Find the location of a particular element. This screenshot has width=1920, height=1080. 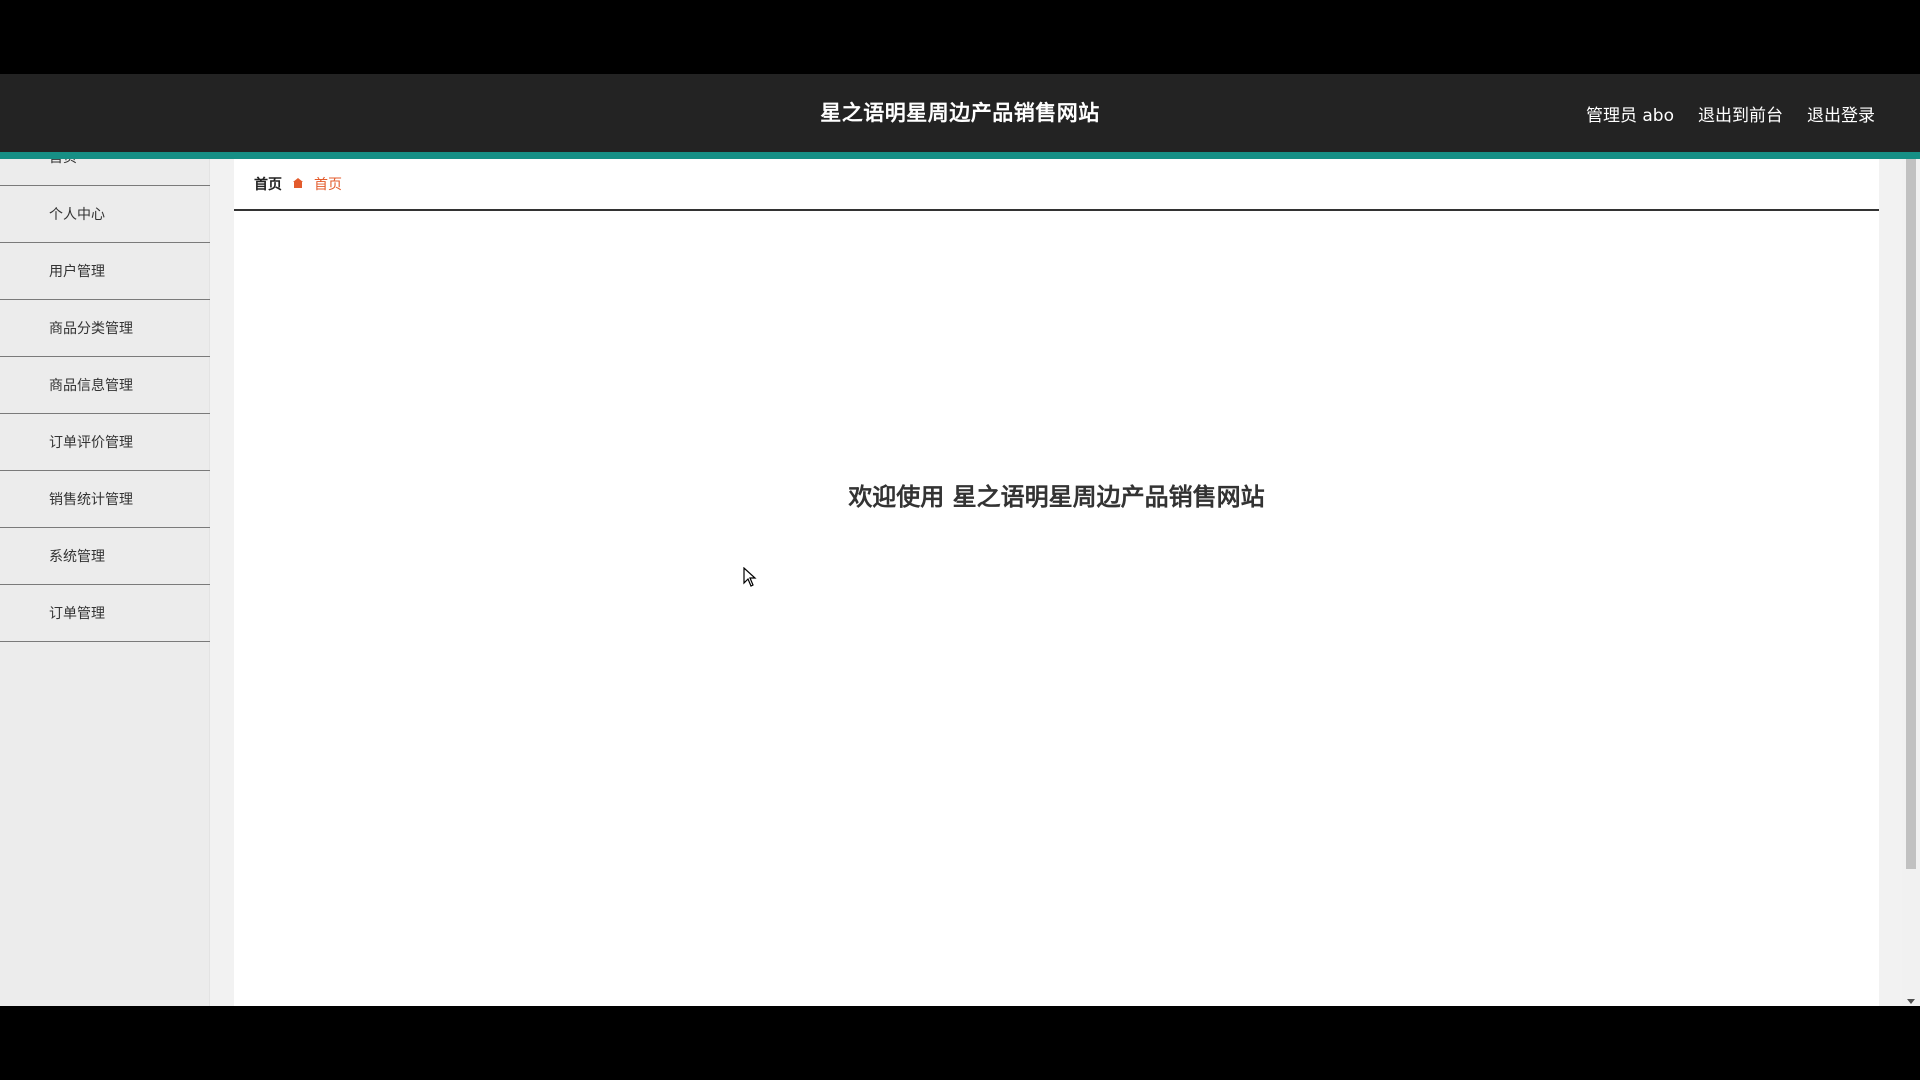

welcome-message: 欢迎使用 星之语明星周边产品销售网站 is located at coordinates (1056, 497).